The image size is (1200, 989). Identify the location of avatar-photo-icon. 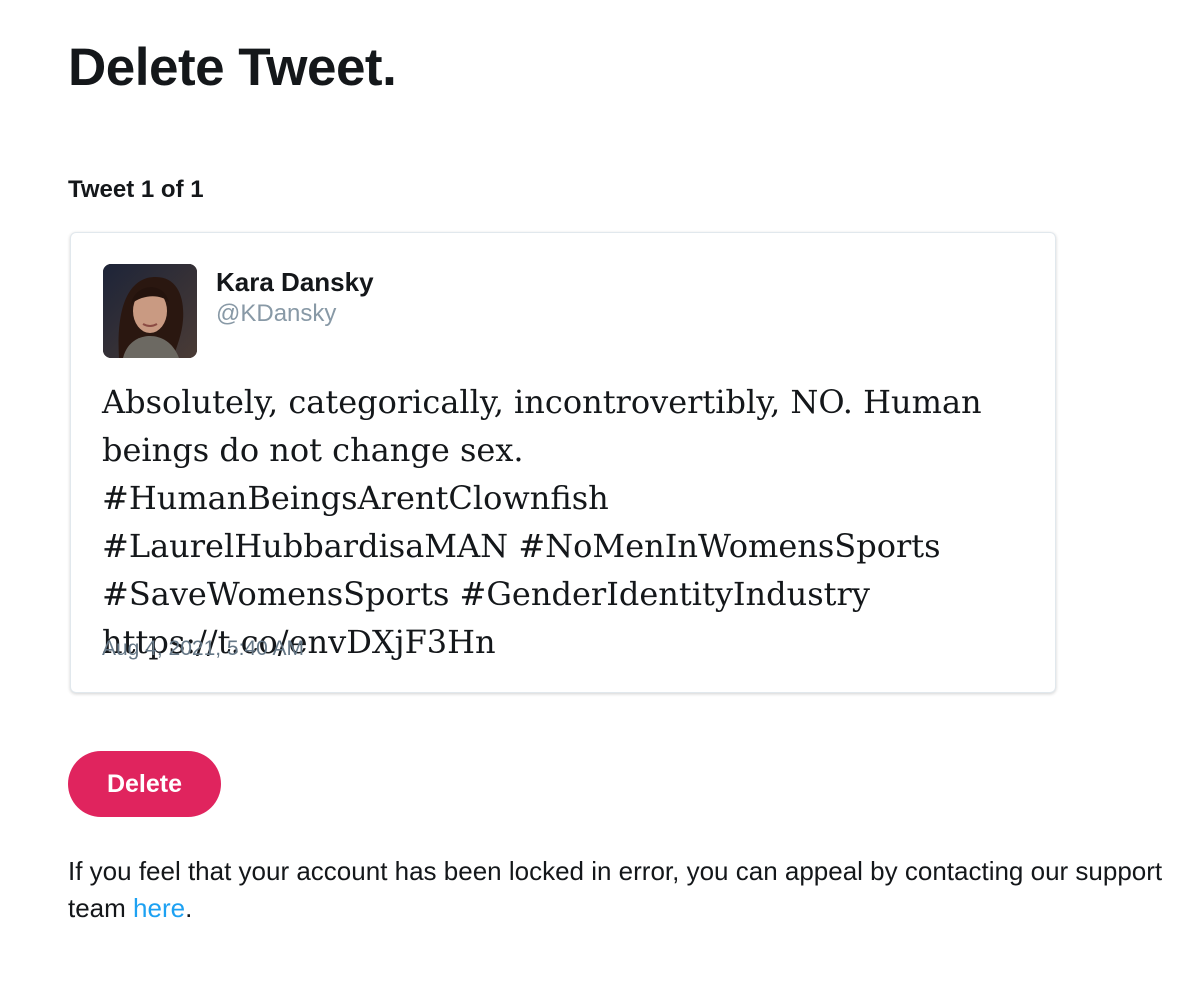
(150, 311).